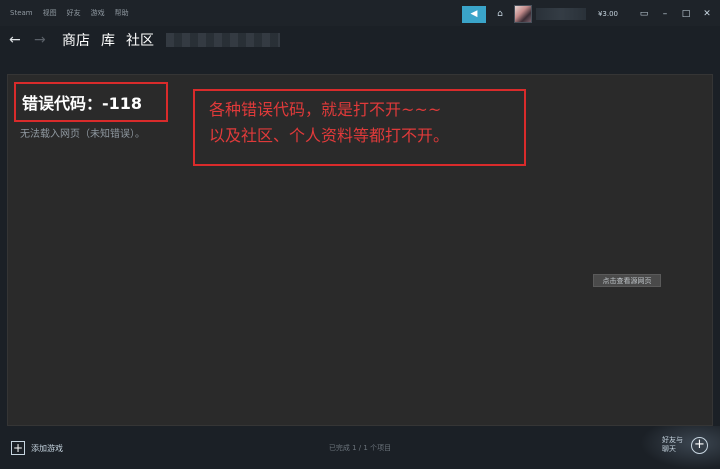 The height and width of the screenshot is (469, 720). What do you see at coordinates (98, 13) in the screenshot?
I see `menu-games: 游戏` at bounding box center [98, 13].